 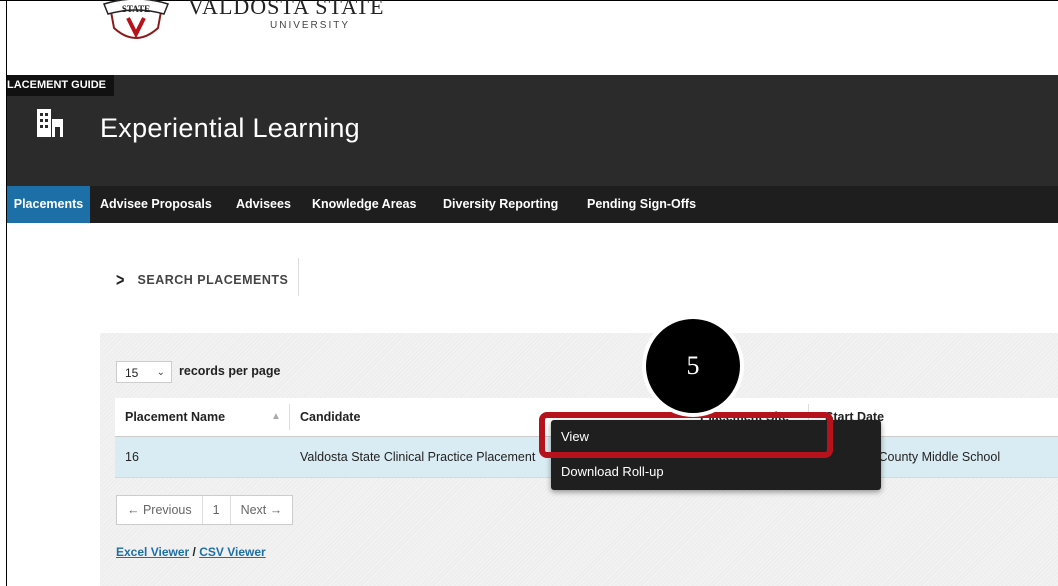 I want to click on guide-tag: LACEMENT GUIDE, so click(x=60, y=85).